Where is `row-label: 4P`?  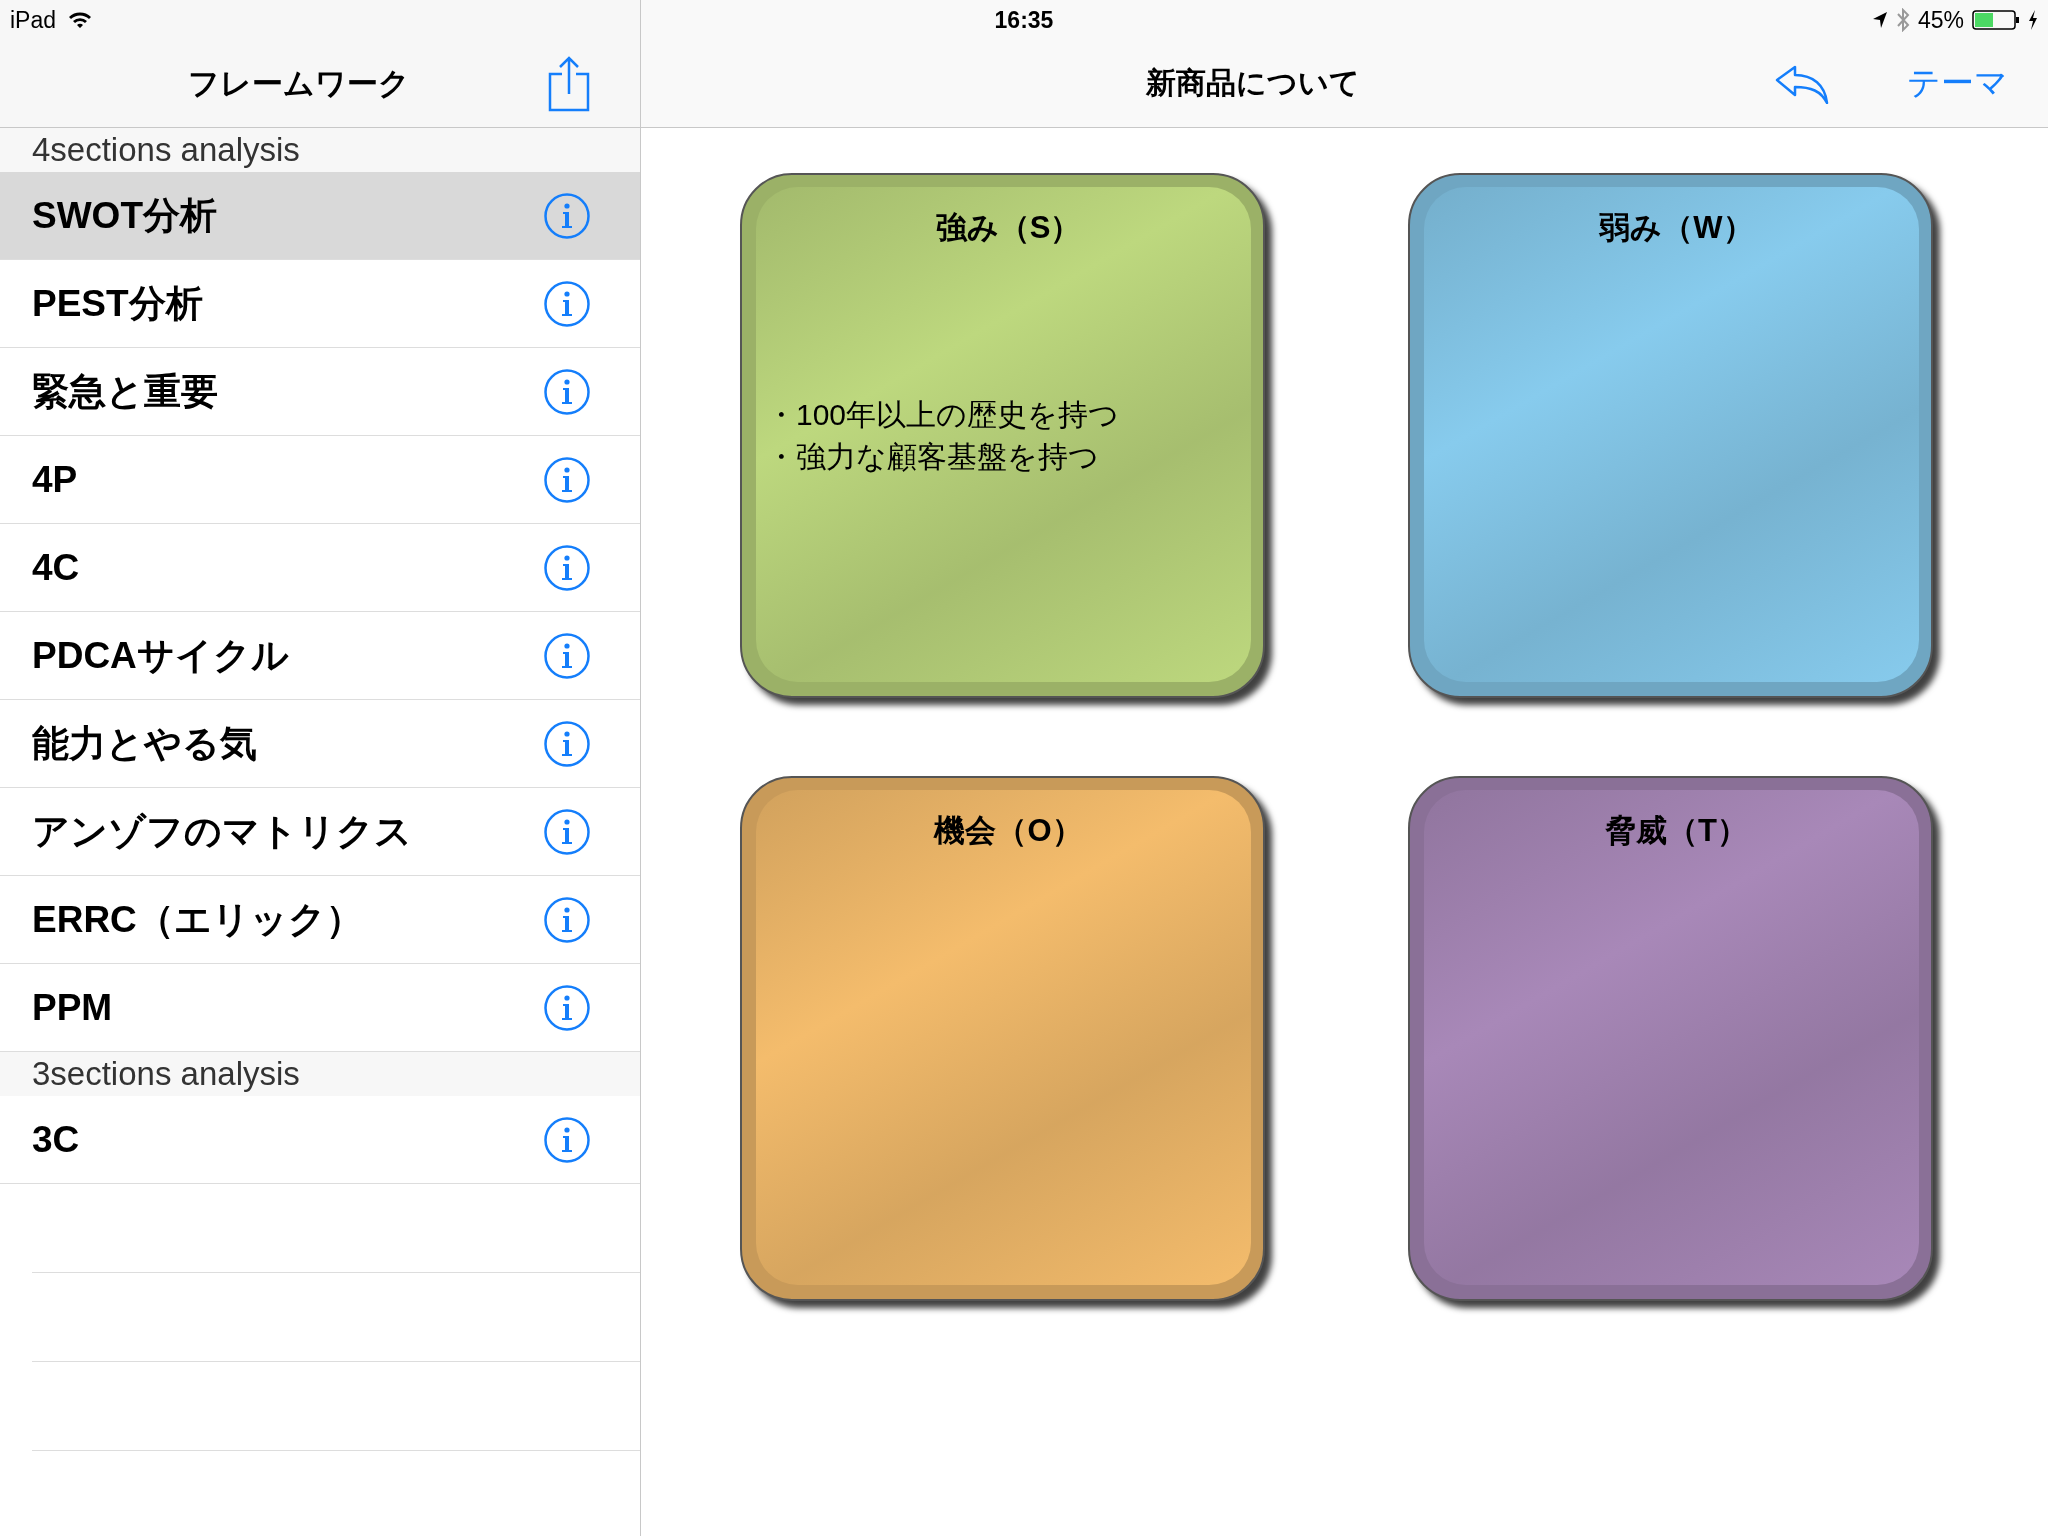
row-label: 4P is located at coordinates (55, 479).